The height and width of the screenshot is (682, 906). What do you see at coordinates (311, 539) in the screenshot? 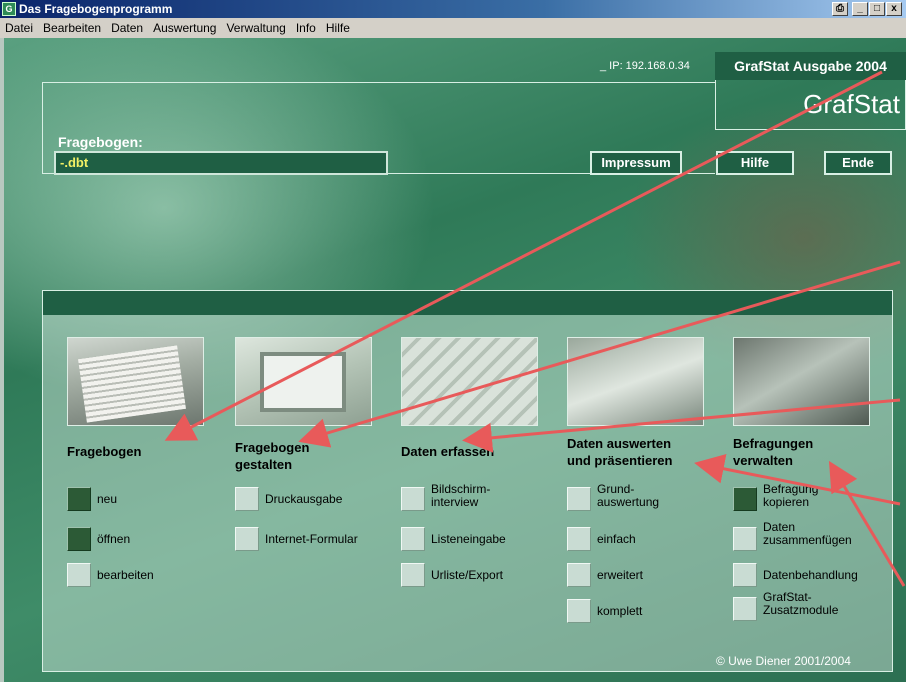
I see `option-label: Internet-Formular` at bounding box center [311, 539].